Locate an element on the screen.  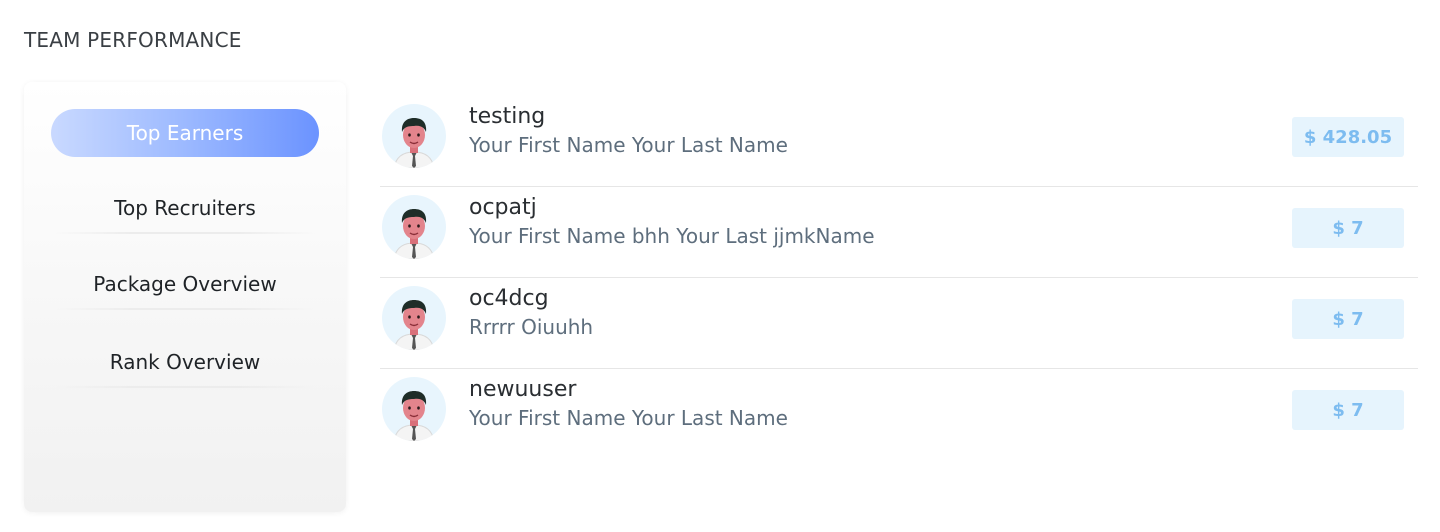
tab-label: Rank Overview is located at coordinates (185, 362).